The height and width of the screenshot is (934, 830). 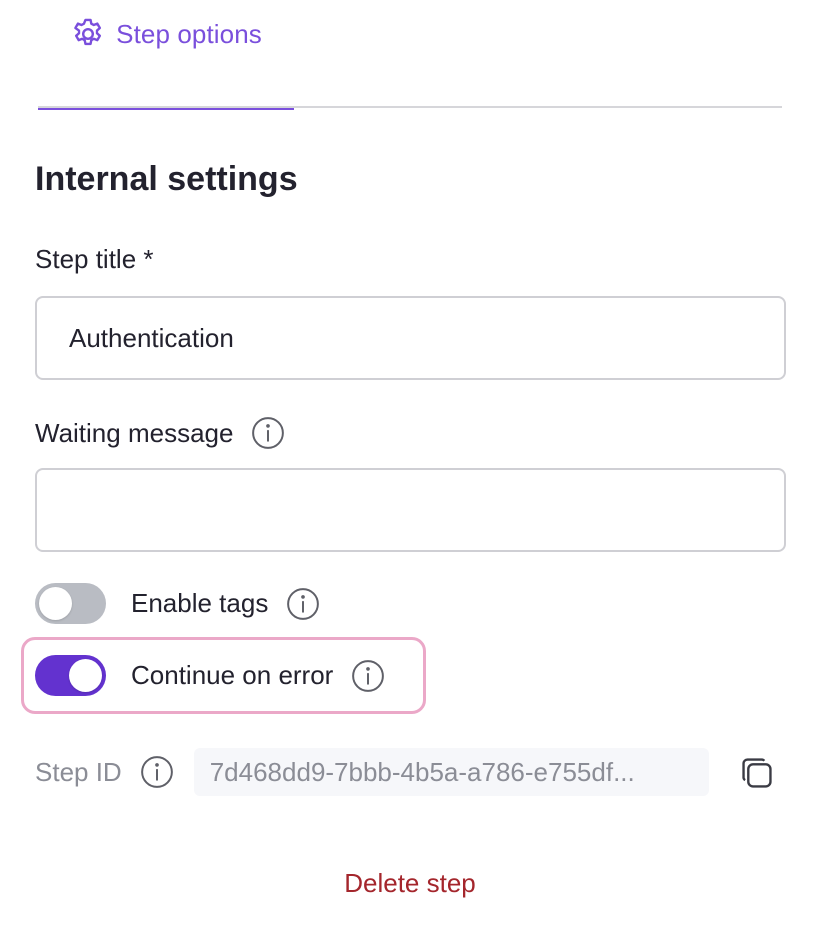 What do you see at coordinates (189, 33) in the screenshot?
I see `tab-step-options-label: Step options` at bounding box center [189, 33].